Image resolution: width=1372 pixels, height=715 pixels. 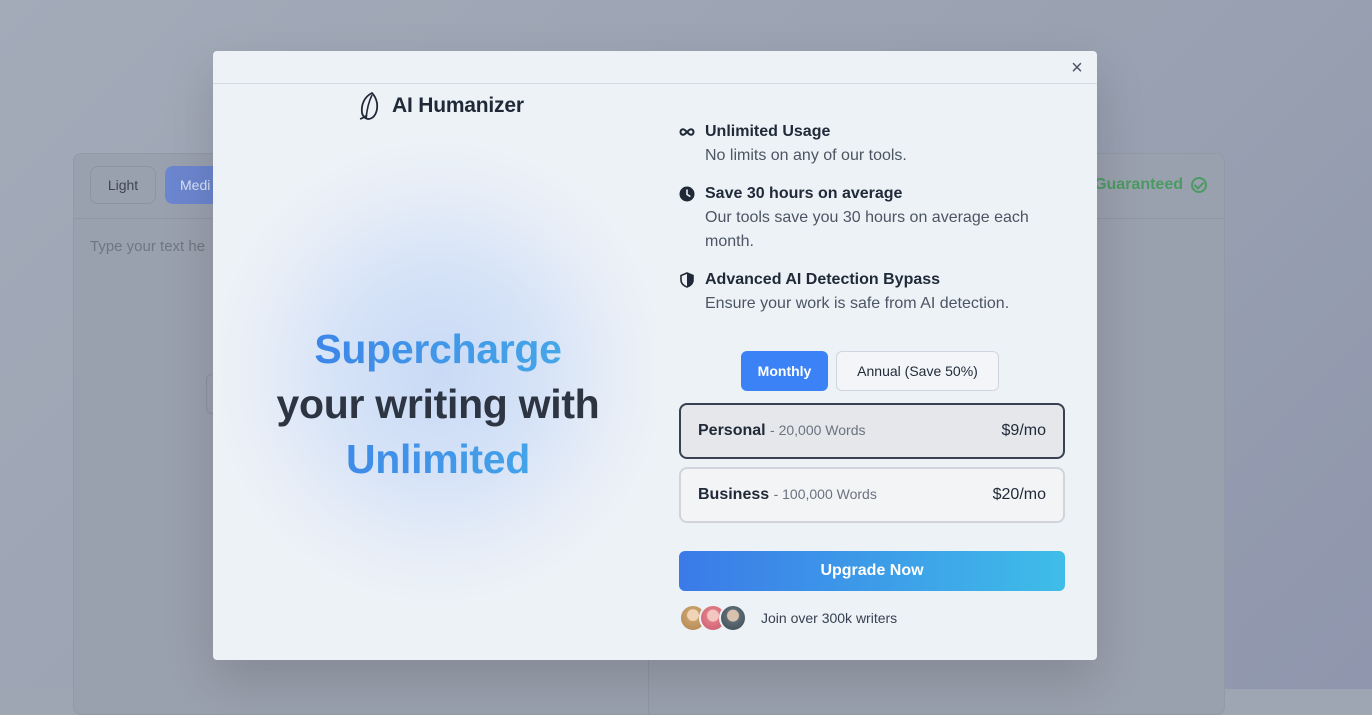 I want to click on avatar-group, so click(x=713, y=618).